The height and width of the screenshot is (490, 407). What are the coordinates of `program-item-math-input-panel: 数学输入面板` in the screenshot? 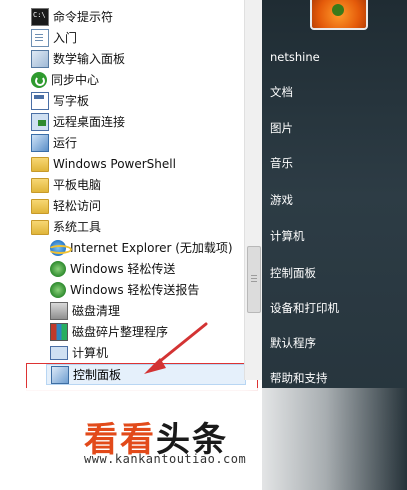 It's located at (146, 58).